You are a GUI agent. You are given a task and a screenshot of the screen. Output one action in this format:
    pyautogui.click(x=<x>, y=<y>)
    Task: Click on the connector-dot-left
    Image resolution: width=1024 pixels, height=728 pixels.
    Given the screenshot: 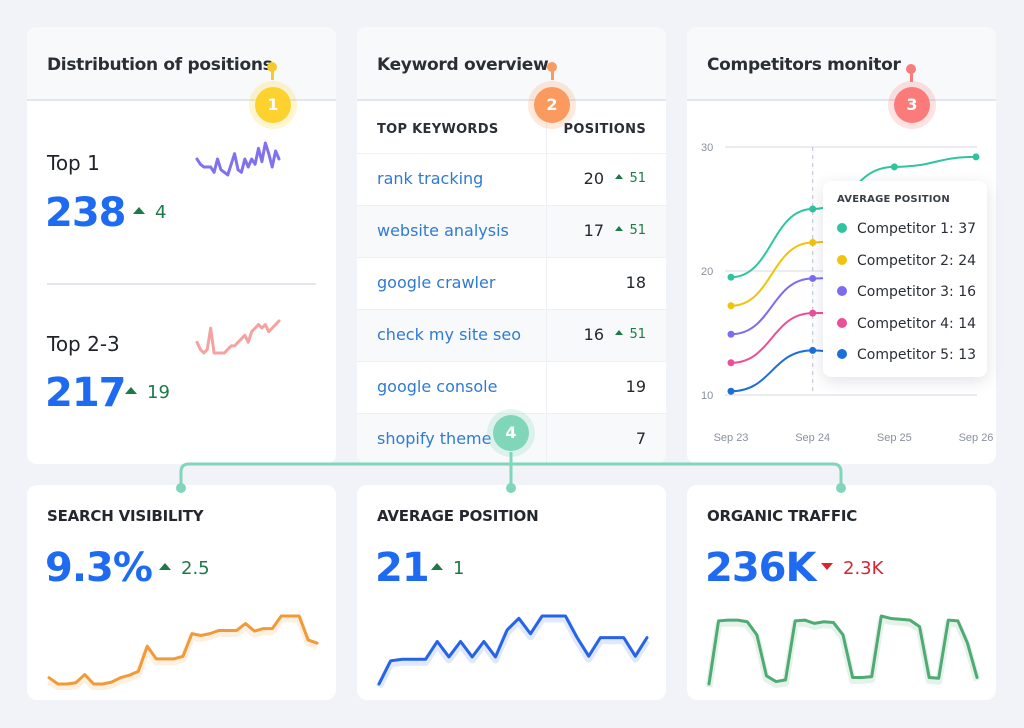 What is the action you would take?
    pyautogui.click(x=181, y=488)
    